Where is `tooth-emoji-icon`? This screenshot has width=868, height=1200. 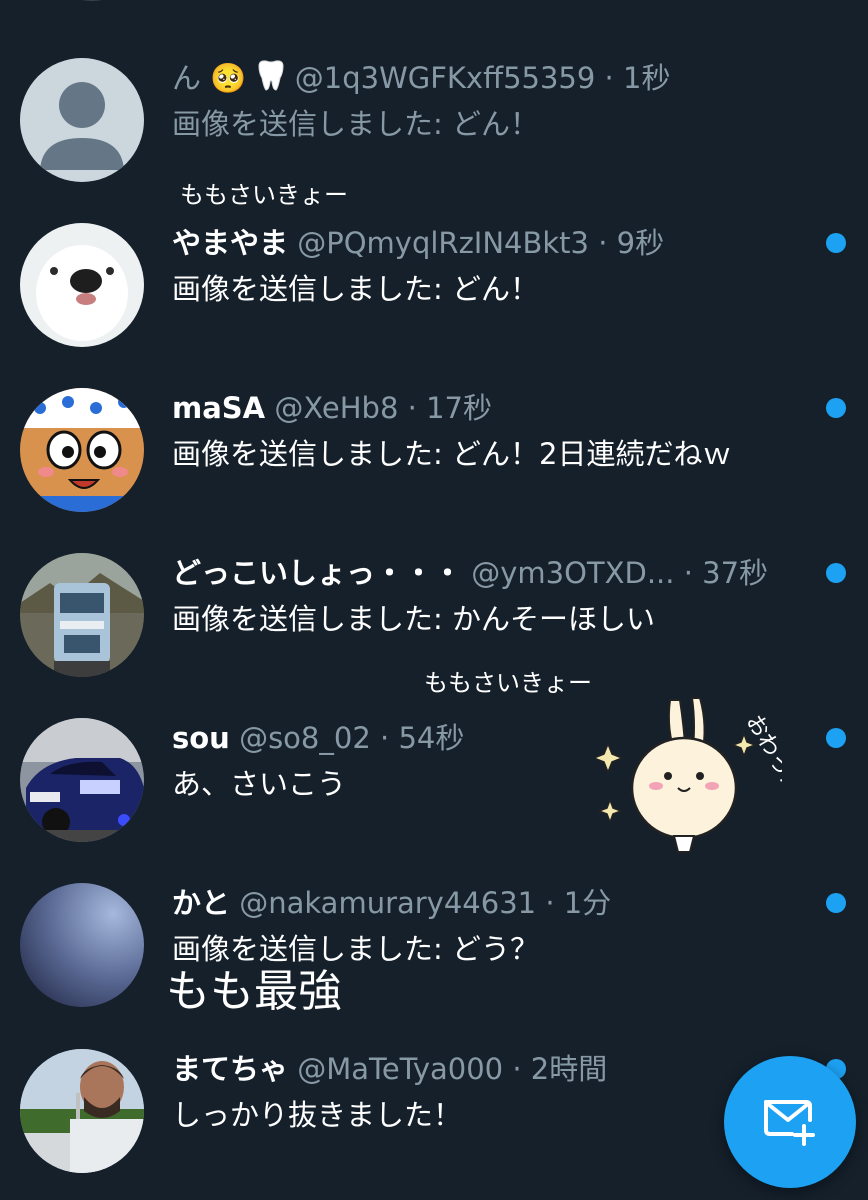 tooth-emoji-icon is located at coordinates (271, 80).